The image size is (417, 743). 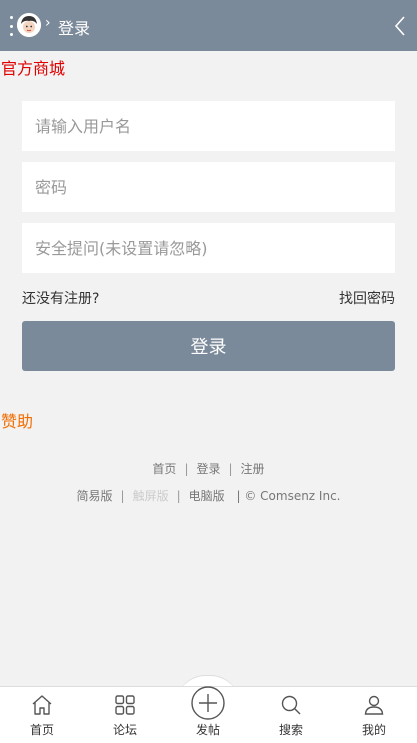 I want to click on footer-link-desktop: 电脑版, so click(x=207, y=496).